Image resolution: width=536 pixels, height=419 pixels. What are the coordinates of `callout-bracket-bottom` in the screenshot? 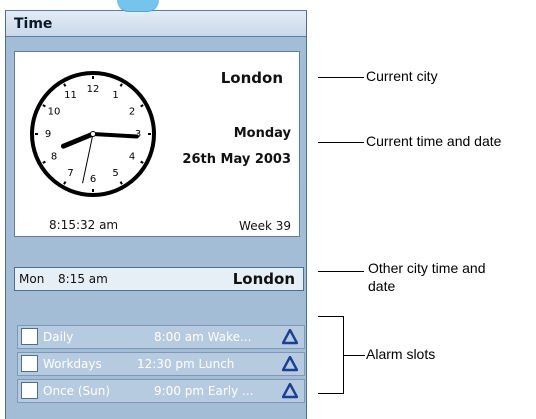 It's located at (331, 393).